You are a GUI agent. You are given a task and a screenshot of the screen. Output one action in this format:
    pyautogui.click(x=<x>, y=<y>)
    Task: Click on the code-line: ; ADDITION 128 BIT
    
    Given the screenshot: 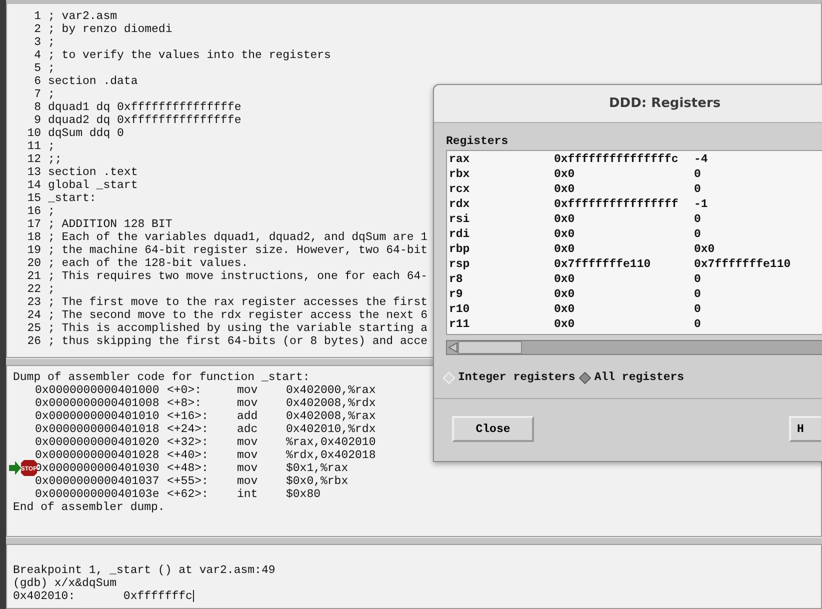 What is the action you would take?
    pyautogui.click(x=110, y=224)
    